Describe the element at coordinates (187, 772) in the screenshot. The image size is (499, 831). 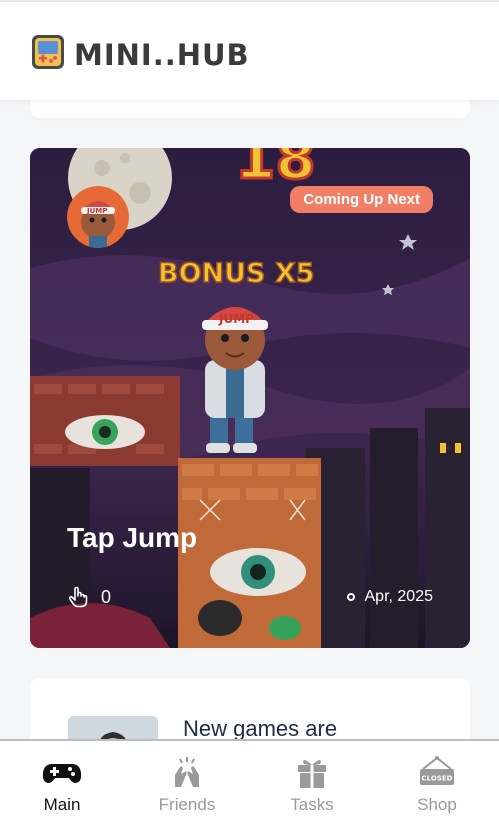
I see `high-five-icon` at that location.